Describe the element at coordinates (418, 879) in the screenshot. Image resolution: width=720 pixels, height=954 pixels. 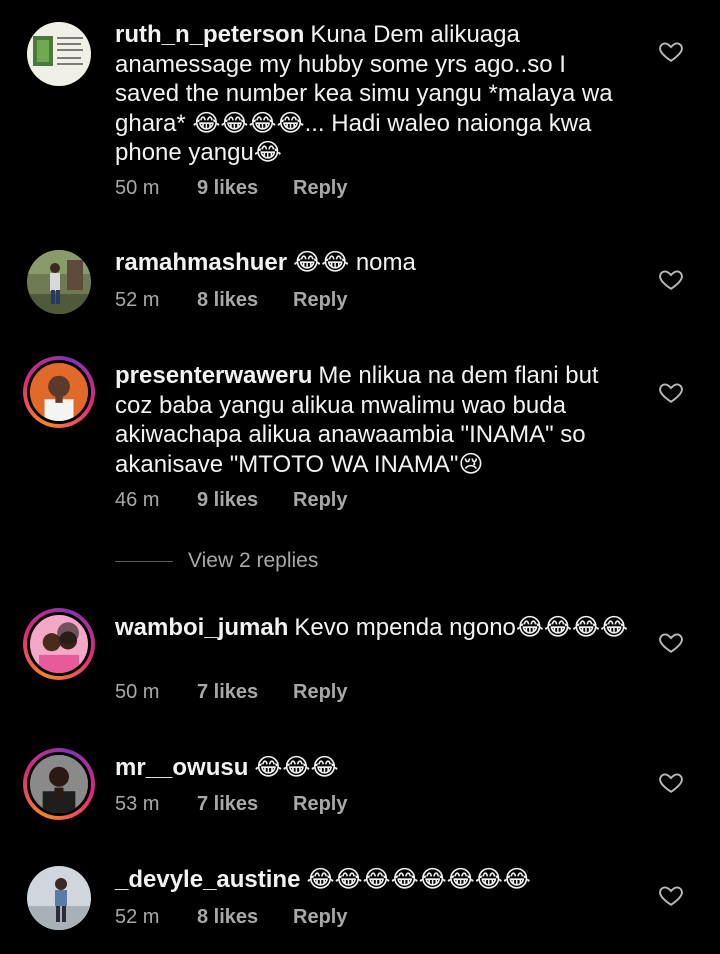
I see `comment-body: 😂😂😂😂😂😂😂😂` at that location.